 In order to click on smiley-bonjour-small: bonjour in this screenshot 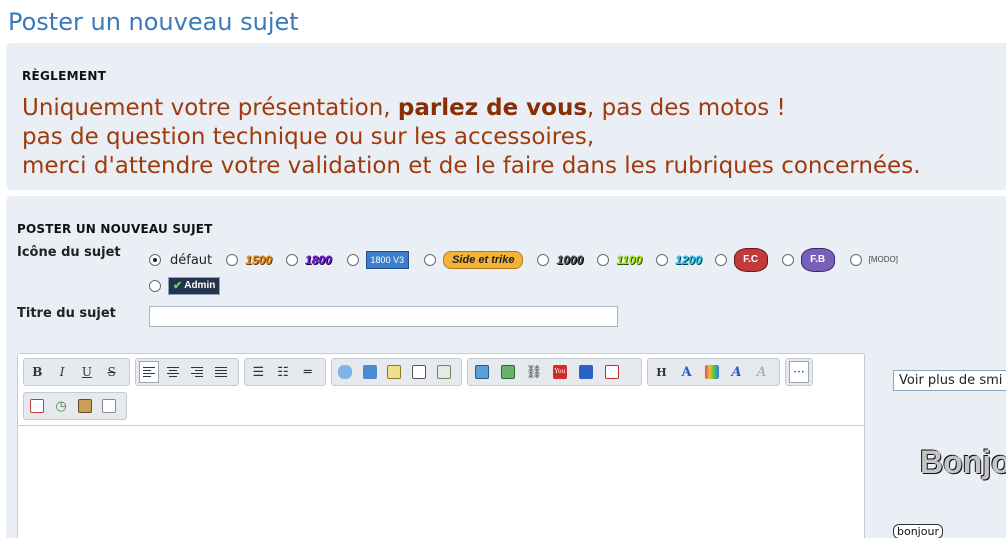, I will do `click(918, 531)`.